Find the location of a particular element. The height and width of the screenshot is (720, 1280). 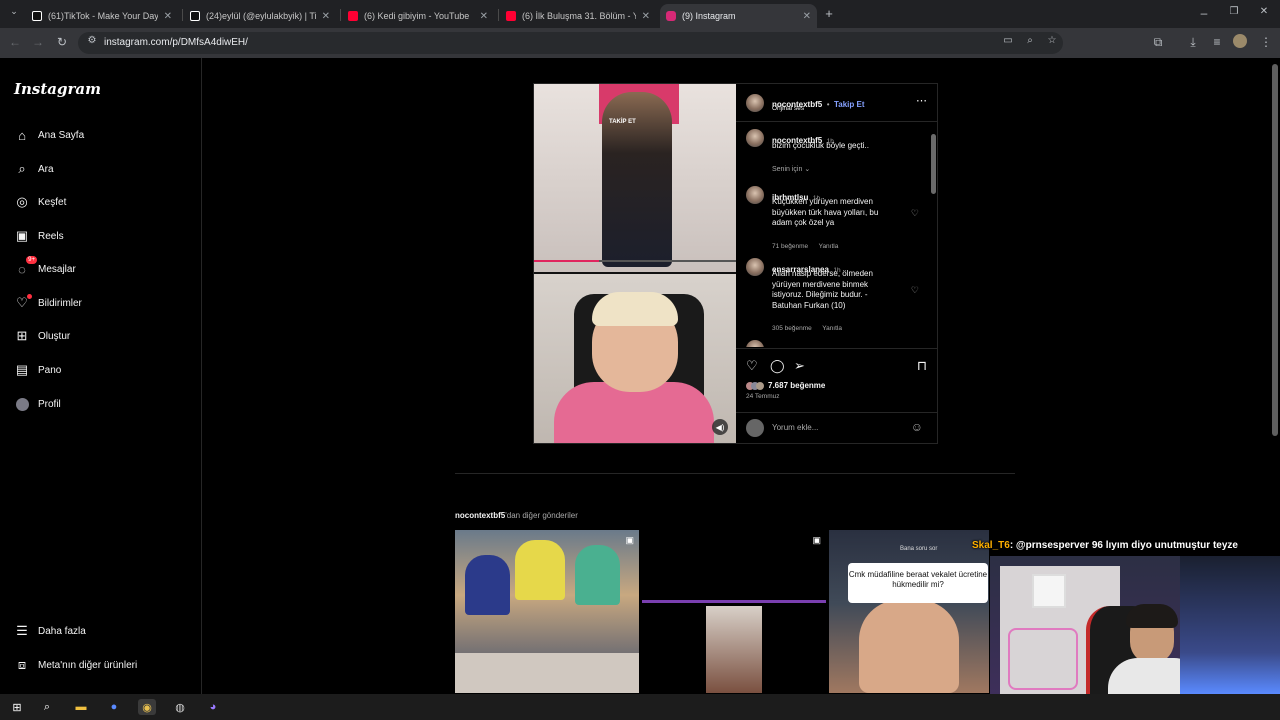

instagram-icon is located at coordinates (671, 16).